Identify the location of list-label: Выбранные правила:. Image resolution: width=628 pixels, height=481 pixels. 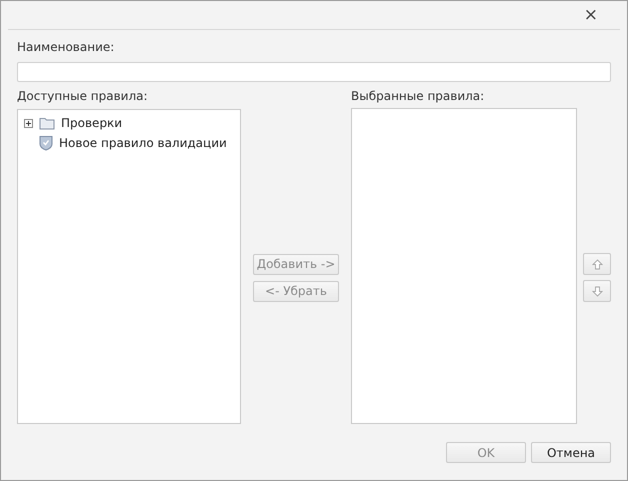
(418, 96).